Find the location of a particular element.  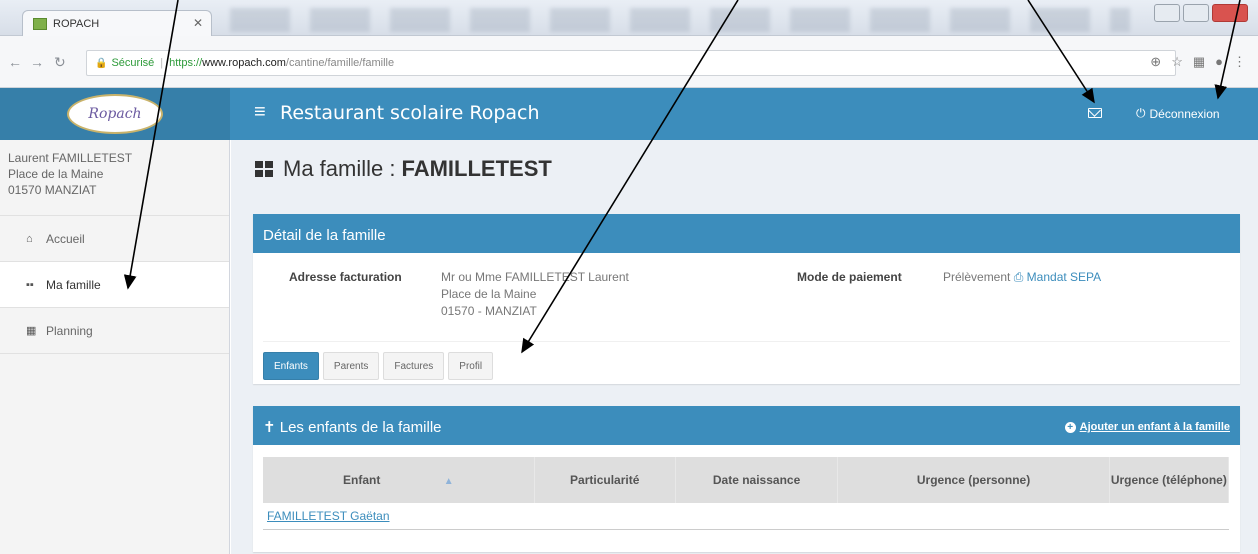

power-icon: ⏻ is located at coordinates (1141, 113).